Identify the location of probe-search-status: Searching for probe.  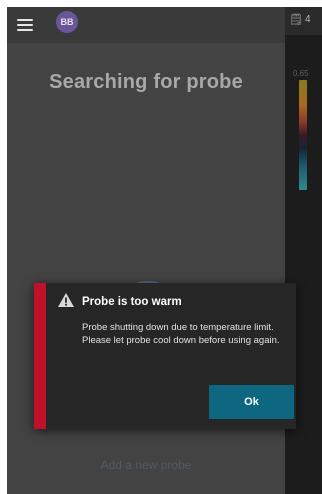
(146, 82).